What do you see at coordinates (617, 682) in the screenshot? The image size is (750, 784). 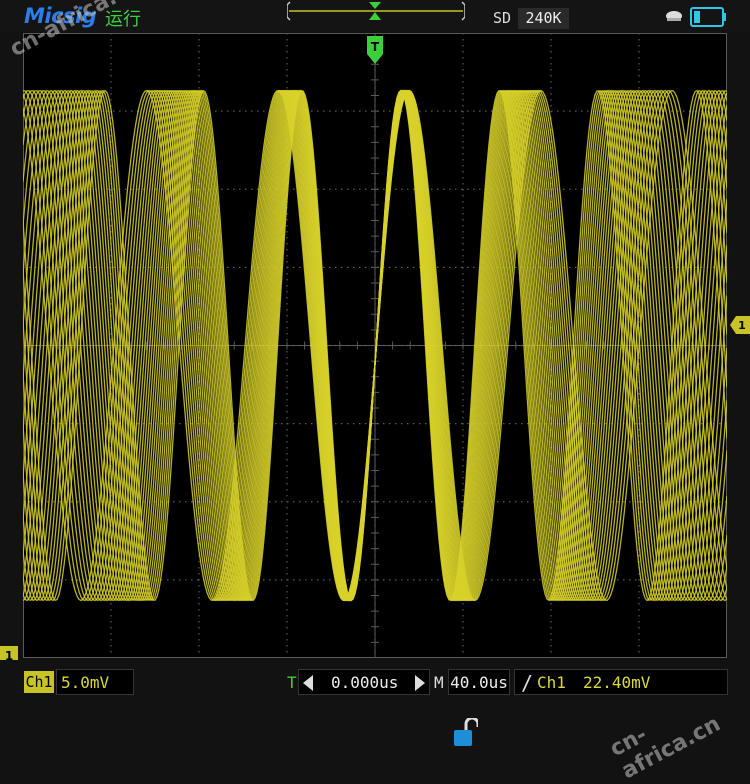 I see `trigger-level: 22.40mV` at bounding box center [617, 682].